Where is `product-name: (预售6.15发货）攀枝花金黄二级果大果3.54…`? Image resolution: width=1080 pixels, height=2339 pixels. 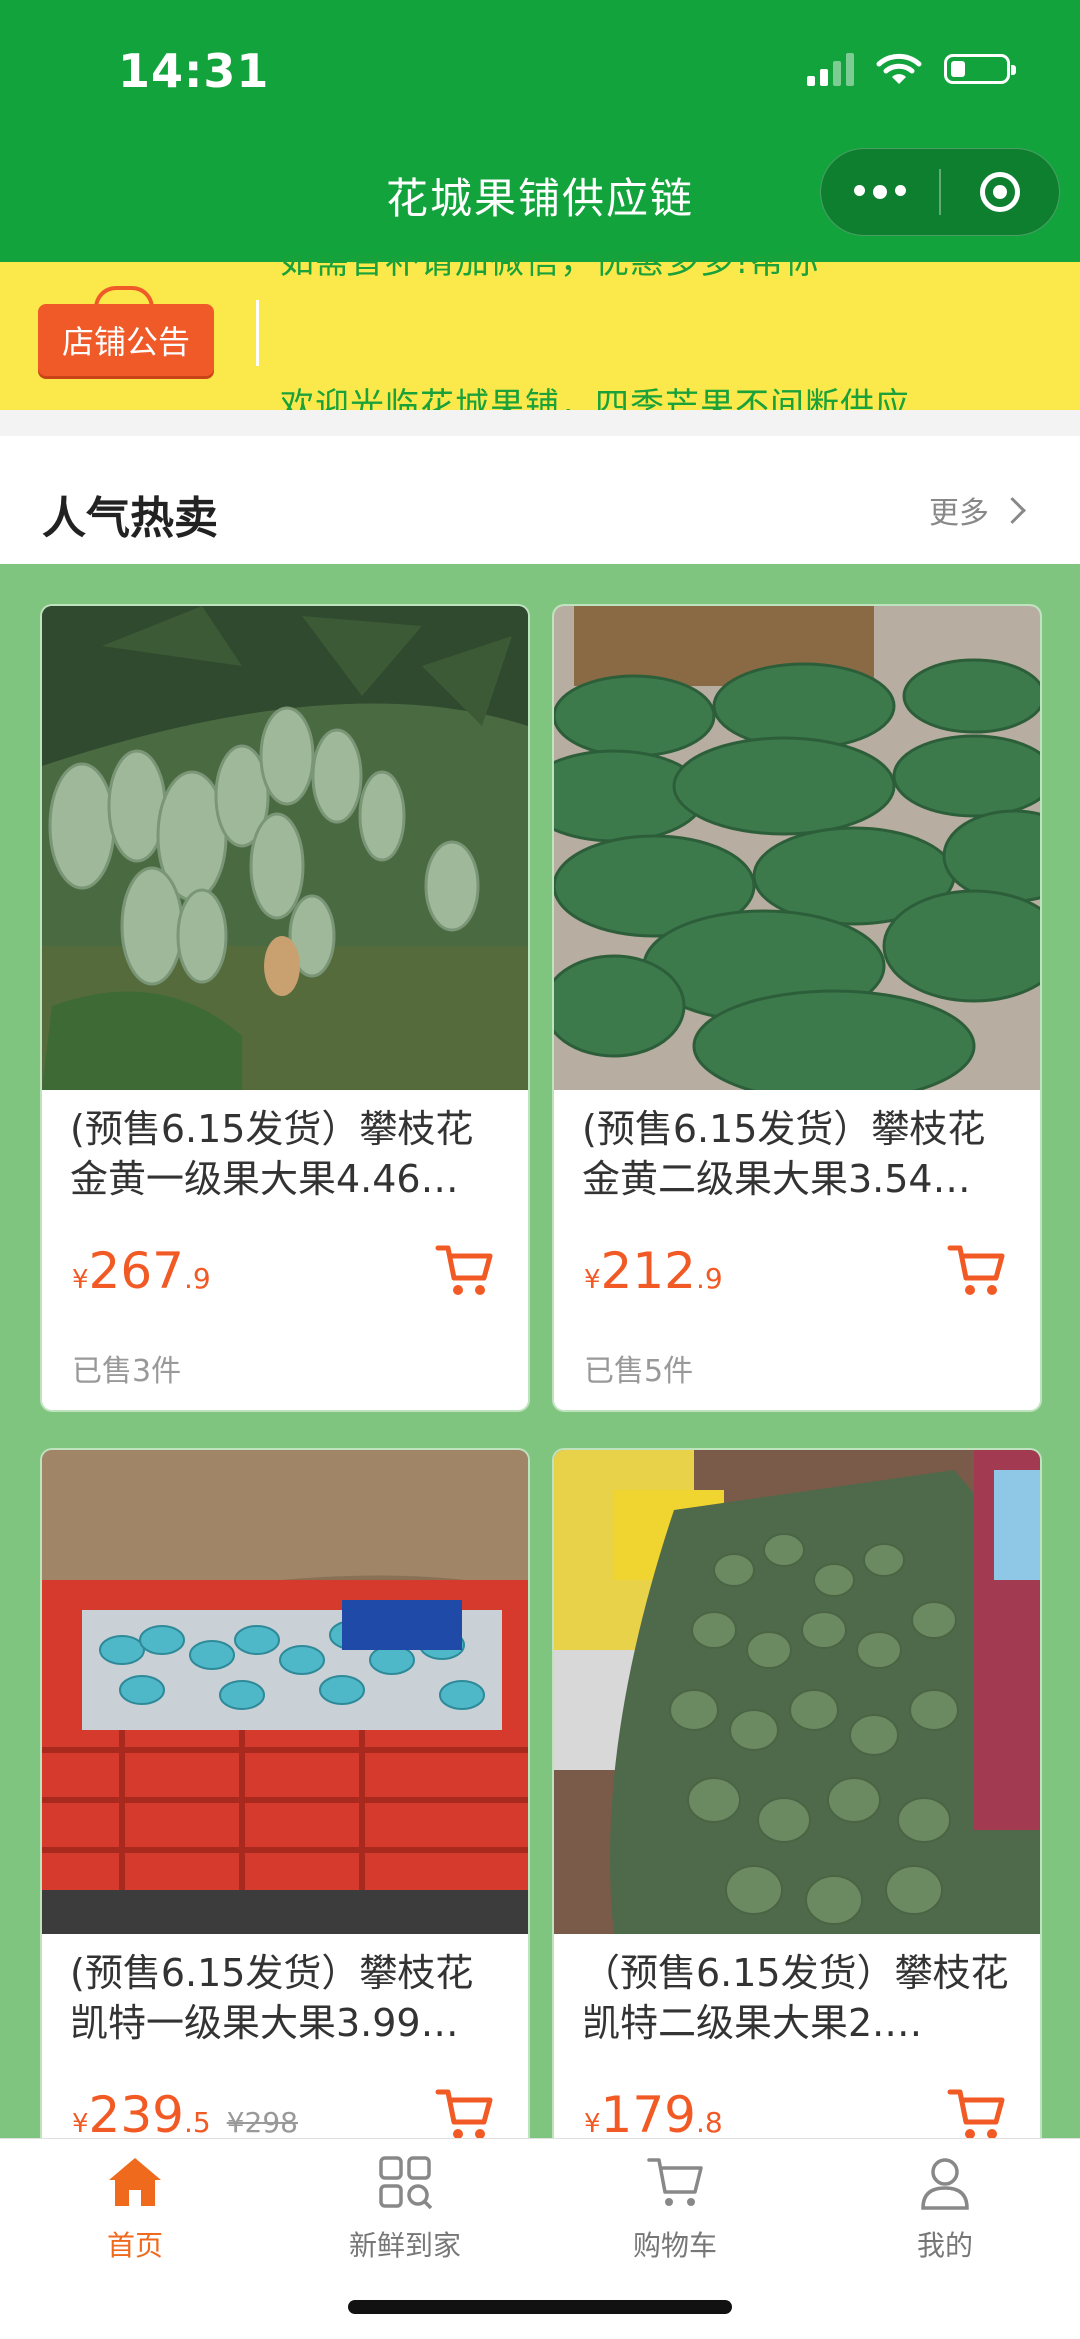 product-name: (预售6.15发货）攀枝花金黄二级果大果3.54… is located at coordinates (784, 1154).